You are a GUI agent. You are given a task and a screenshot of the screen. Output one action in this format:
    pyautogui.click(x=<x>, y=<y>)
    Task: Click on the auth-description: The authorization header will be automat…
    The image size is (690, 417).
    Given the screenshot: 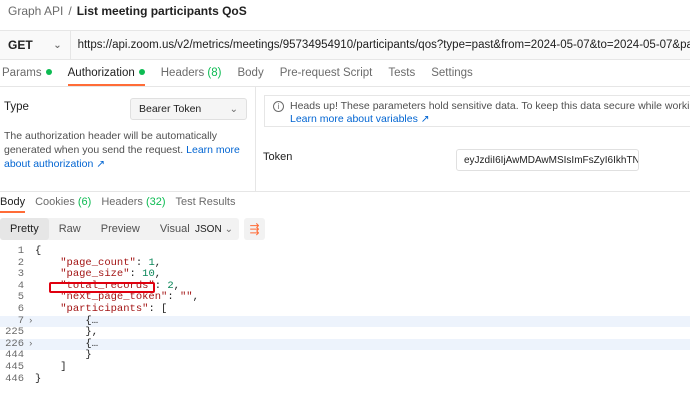 What is the action you would take?
    pyautogui.click(x=129, y=150)
    